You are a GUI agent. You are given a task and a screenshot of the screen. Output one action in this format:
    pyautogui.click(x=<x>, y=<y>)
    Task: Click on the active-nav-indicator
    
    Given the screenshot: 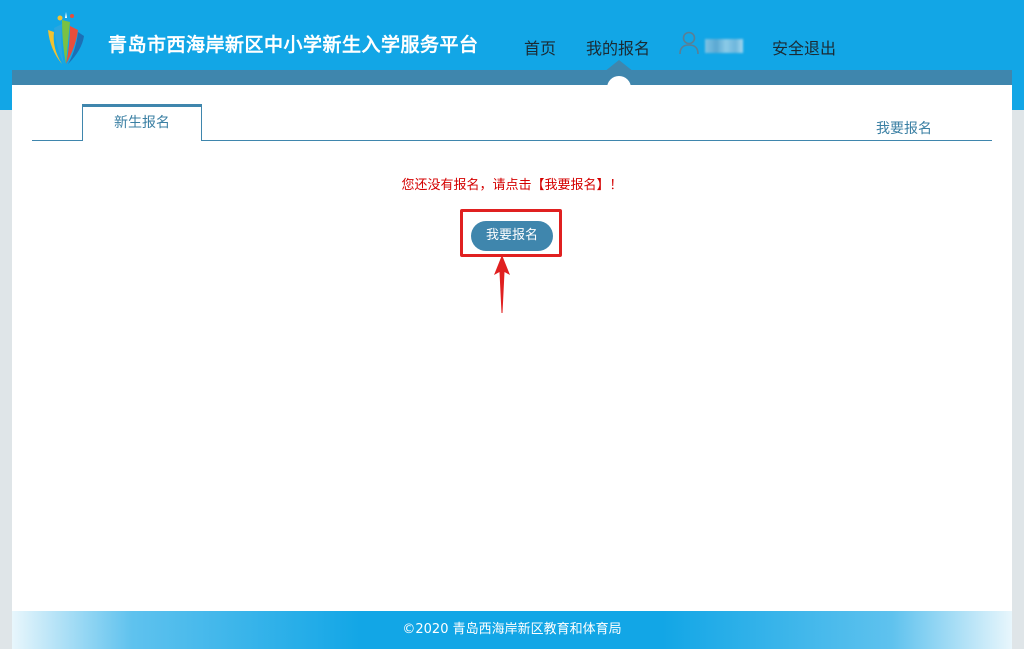 What is the action you would take?
    pyautogui.click(x=619, y=66)
    